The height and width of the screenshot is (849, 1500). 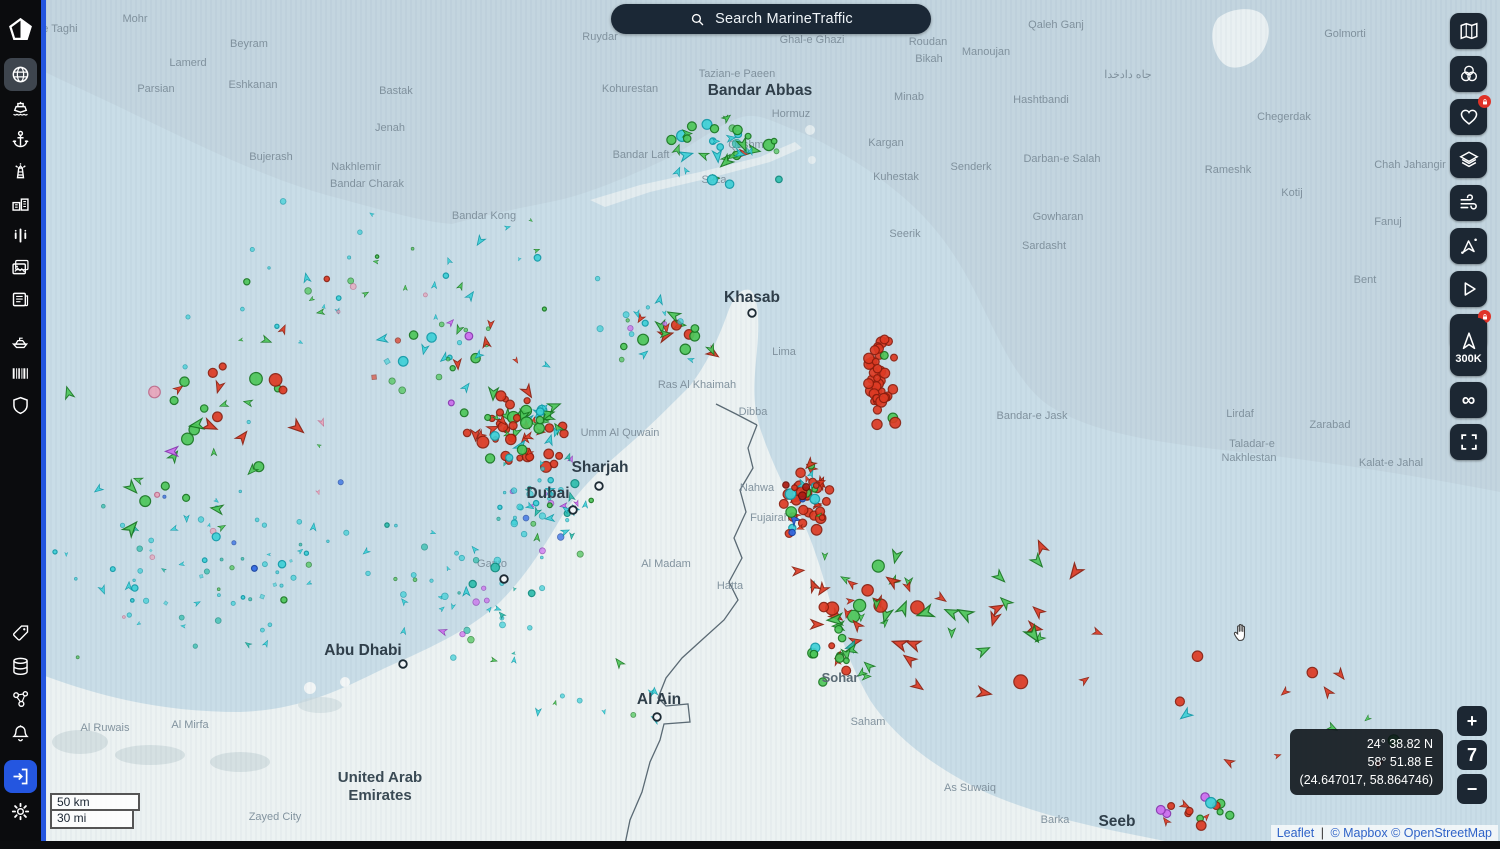 What do you see at coordinates (20, 235) in the screenshot?
I see `sidebar-item-stations` at bounding box center [20, 235].